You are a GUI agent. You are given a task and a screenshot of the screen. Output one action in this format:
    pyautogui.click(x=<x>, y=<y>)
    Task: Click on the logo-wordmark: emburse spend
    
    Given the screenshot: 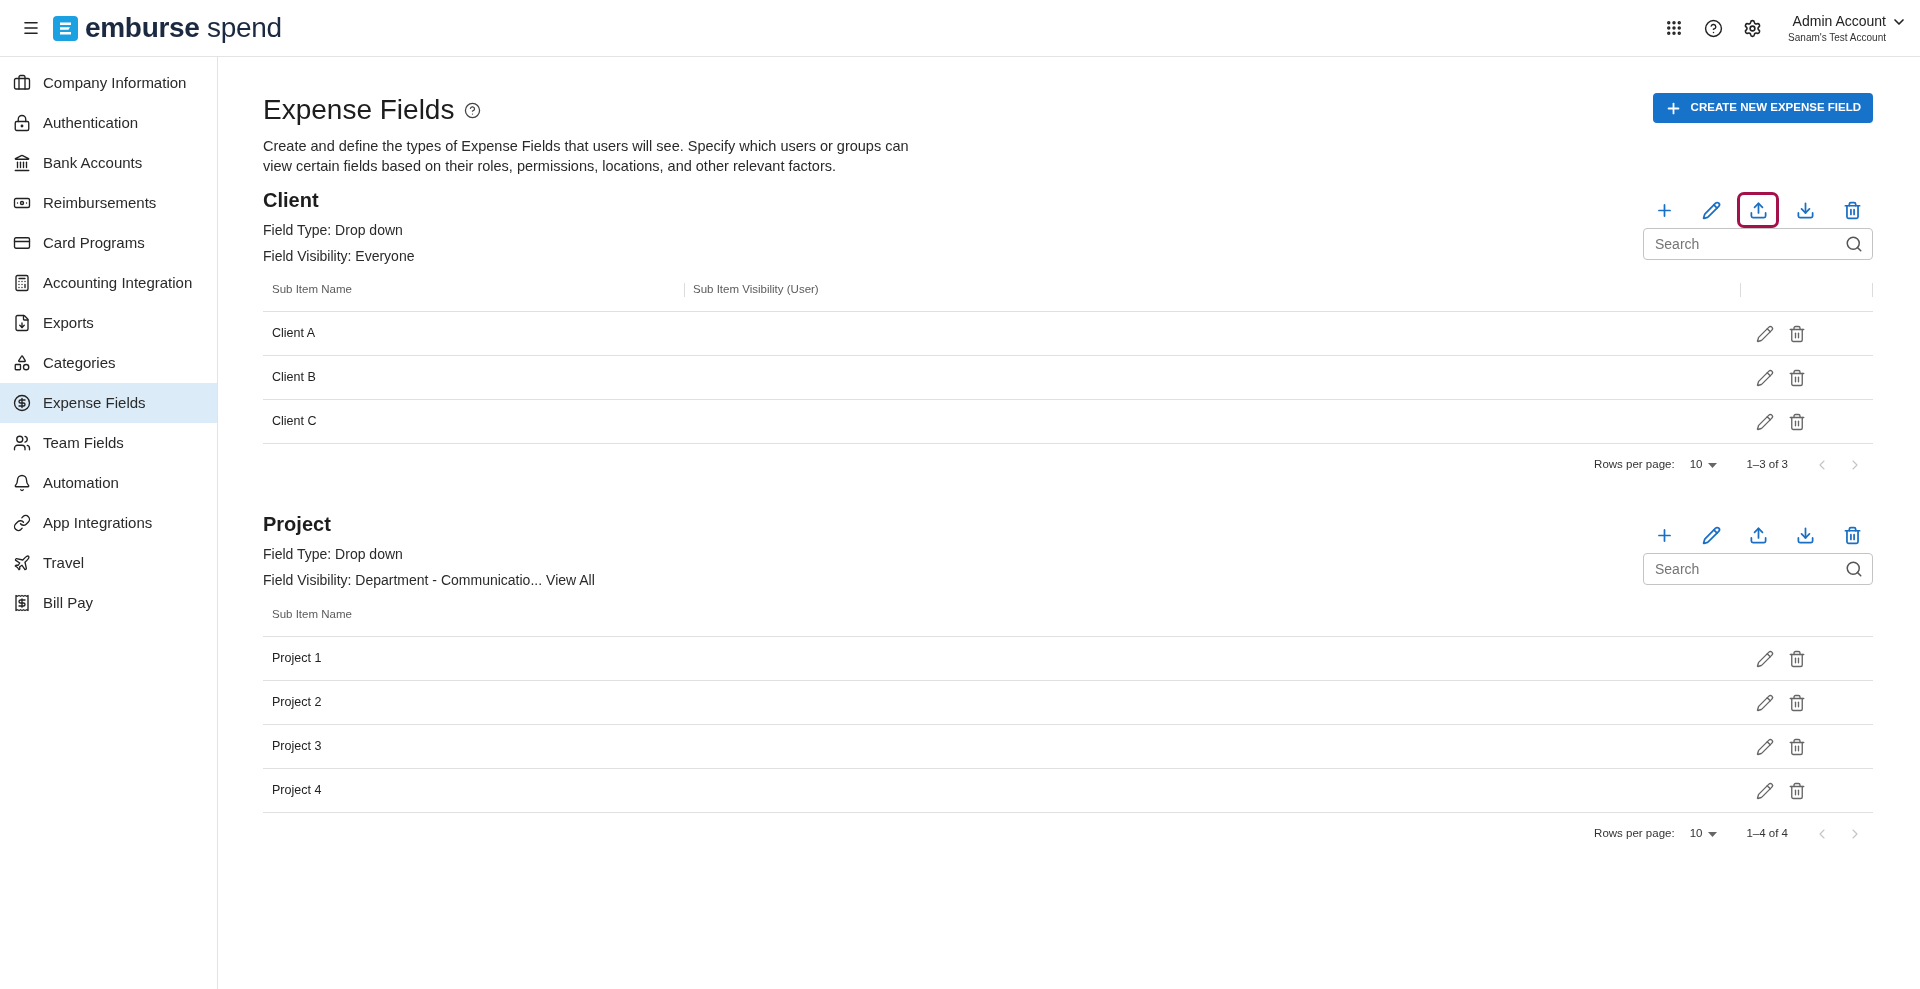 What is the action you would take?
    pyautogui.click(x=183, y=28)
    